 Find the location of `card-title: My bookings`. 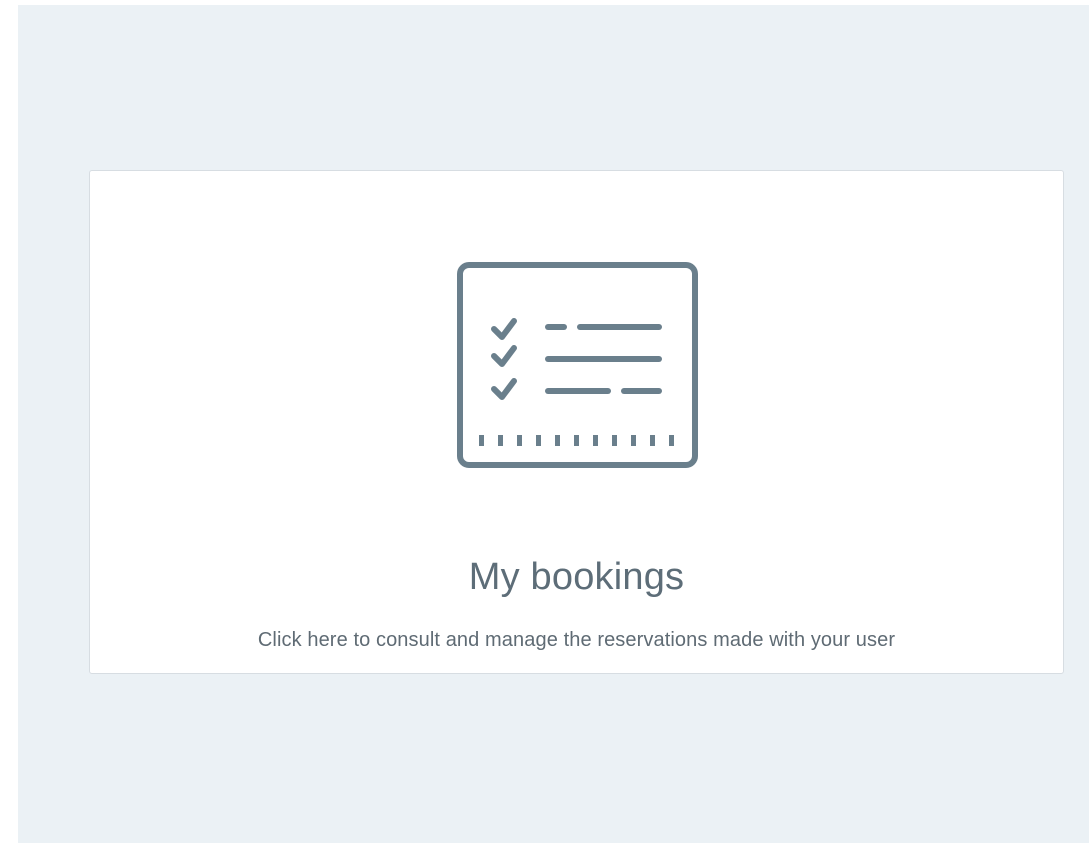

card-title: My bookings is located at coordinates (576, 577).